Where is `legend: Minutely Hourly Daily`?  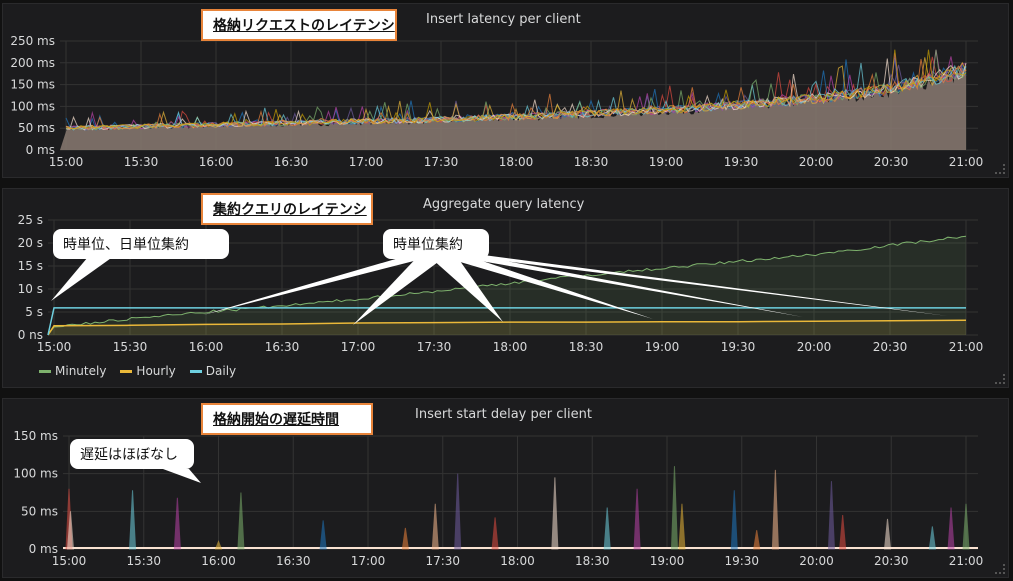
legend: Minutely Hourly Daily is located at coordinates (137, 371).